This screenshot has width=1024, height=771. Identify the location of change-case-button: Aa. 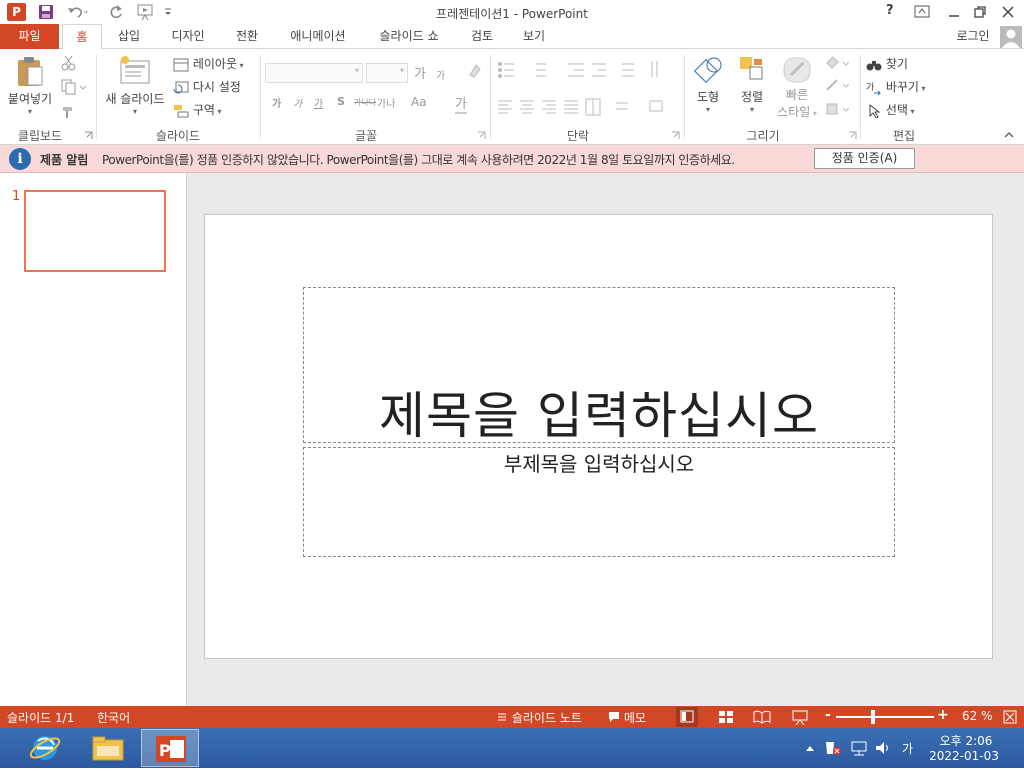
(419, 102).